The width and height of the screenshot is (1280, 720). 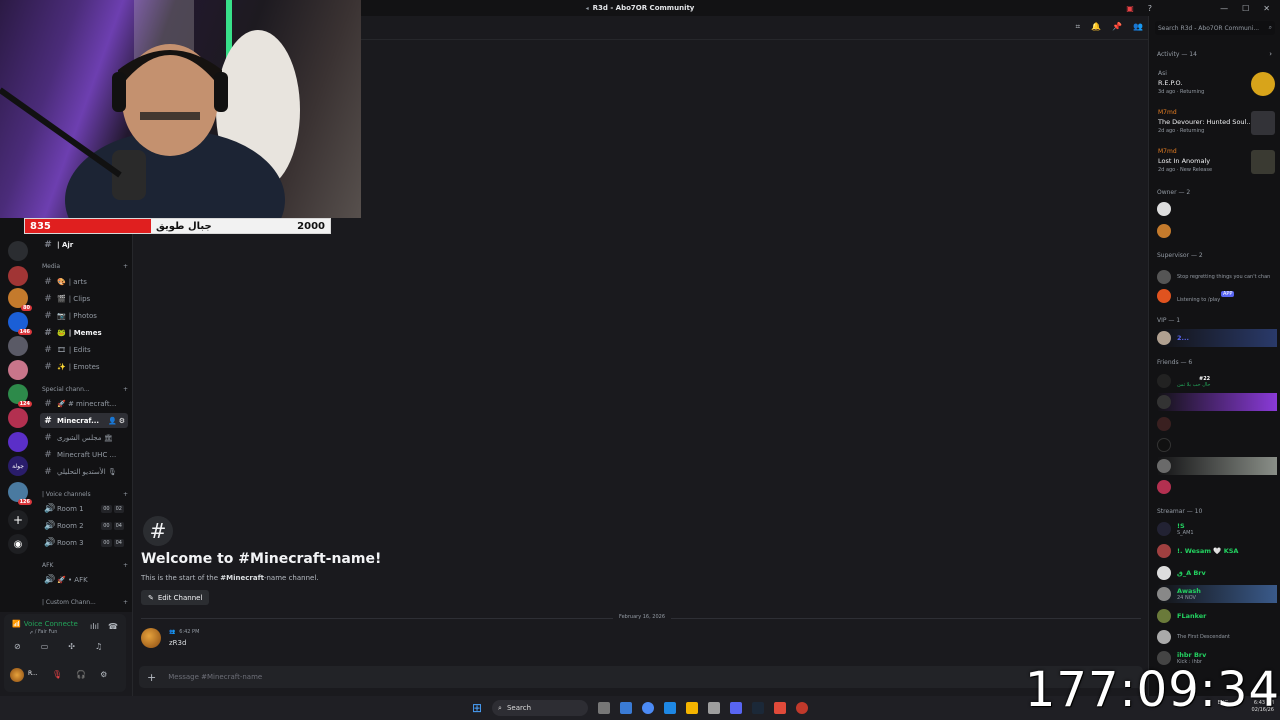 What do you see at coordinates (1078, 27) in the screenshot?
I see `threads-icon: ⌗` at bounding box center [1078, 27].